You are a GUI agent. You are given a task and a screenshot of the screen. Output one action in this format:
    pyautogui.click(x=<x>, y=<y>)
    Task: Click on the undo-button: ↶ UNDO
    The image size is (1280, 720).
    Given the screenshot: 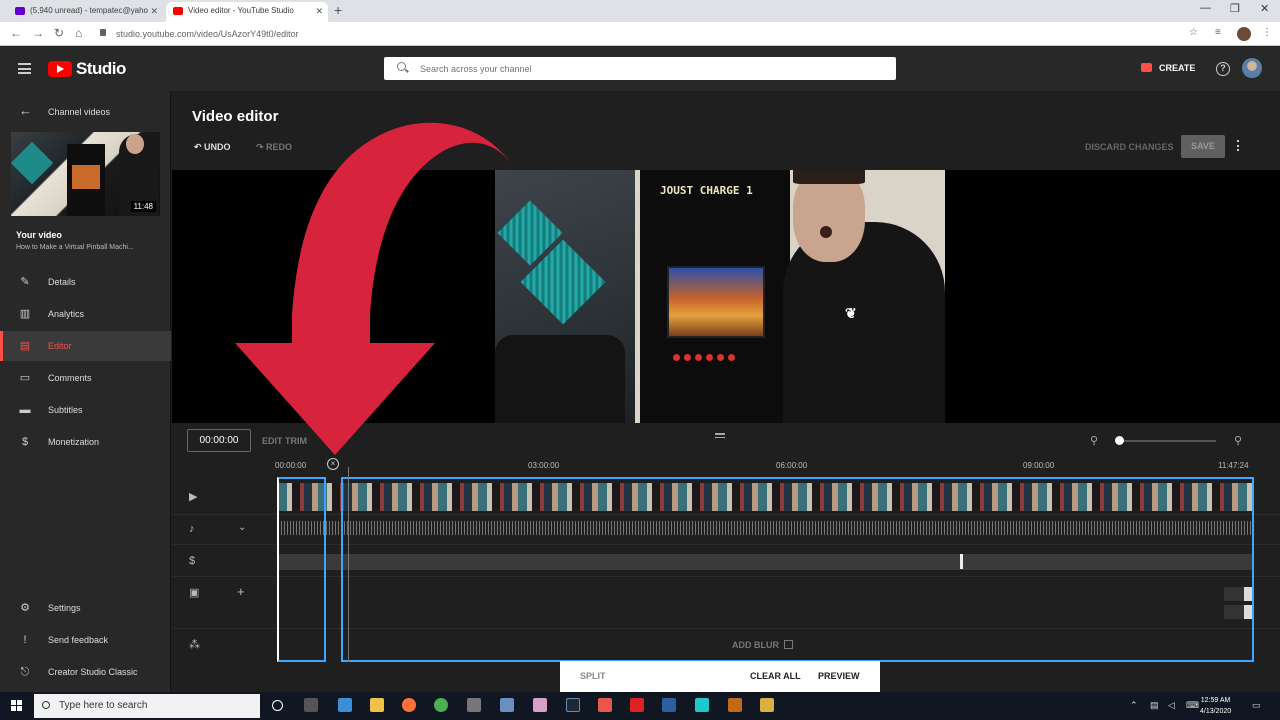 What is the action you would take?
    pyautogui.click(x=212, y=147)
    